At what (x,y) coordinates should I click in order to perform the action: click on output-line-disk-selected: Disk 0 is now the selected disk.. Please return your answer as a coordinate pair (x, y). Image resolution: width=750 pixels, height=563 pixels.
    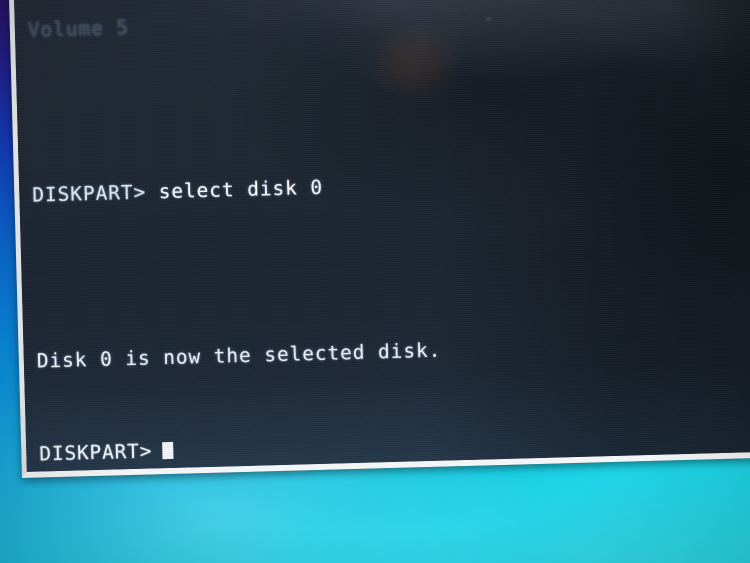
    Looking at the image, I should click on (239, 355).